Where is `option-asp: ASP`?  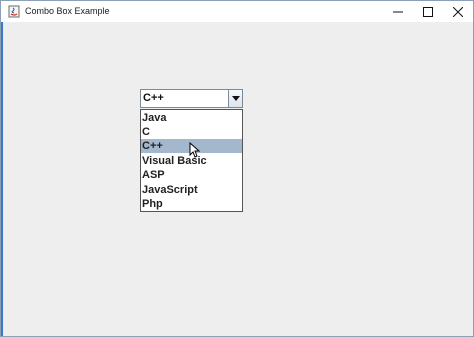 option-asp: ASP is located at coordinates (191, 175).